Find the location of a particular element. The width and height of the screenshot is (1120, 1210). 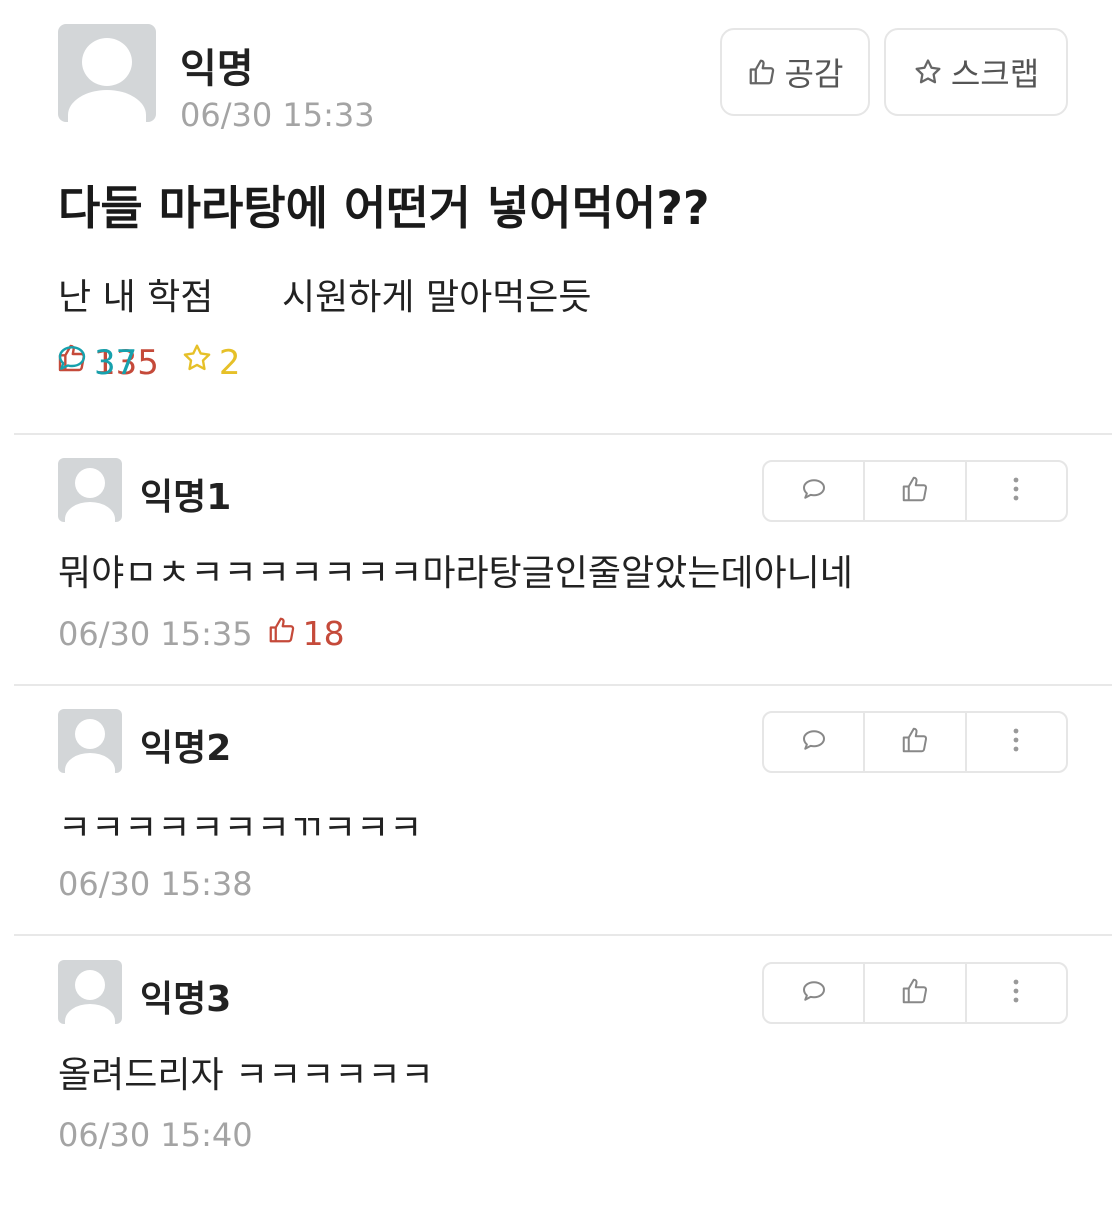

comment-author: 익명2 is located at coordinates (186, 748).